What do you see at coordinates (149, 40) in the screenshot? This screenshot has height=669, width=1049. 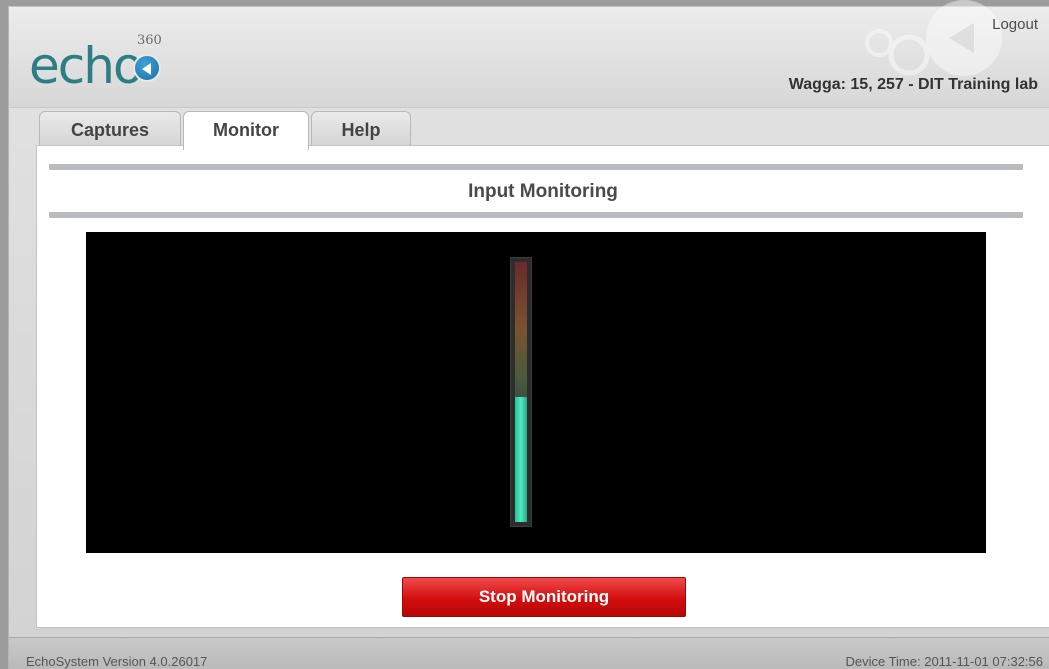 I see `logo-superscript: 360` at bounding box center [149, 40].